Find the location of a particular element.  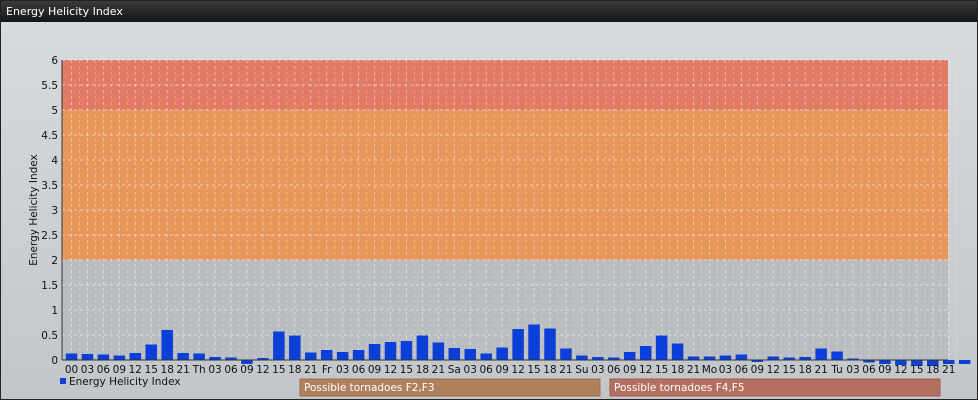

y-tick-label: 2.5 is located at coordinates (49, 236).